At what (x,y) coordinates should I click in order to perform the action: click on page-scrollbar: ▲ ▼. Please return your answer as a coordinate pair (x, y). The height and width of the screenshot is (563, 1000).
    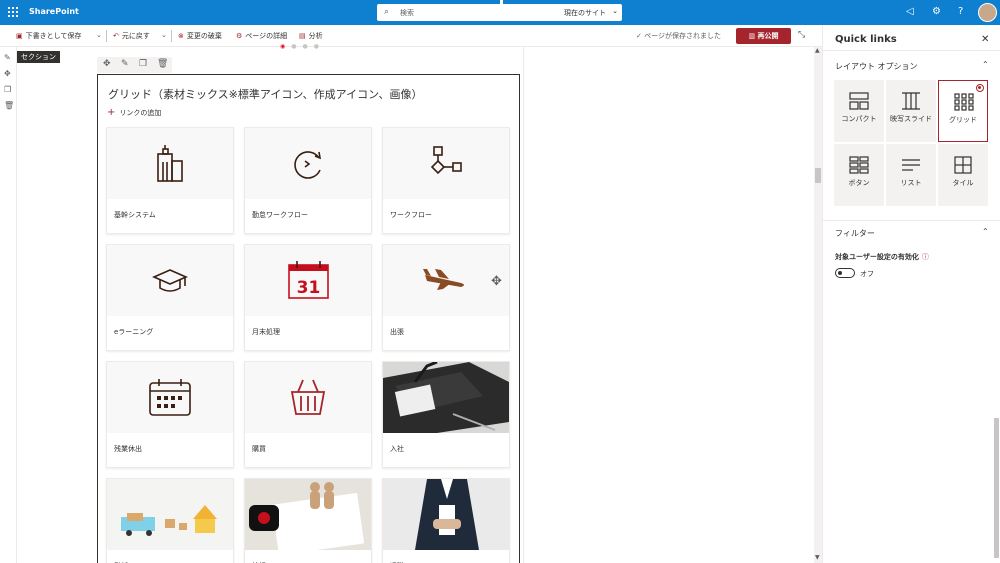
    Looking at the image, I should click on (818, 305).